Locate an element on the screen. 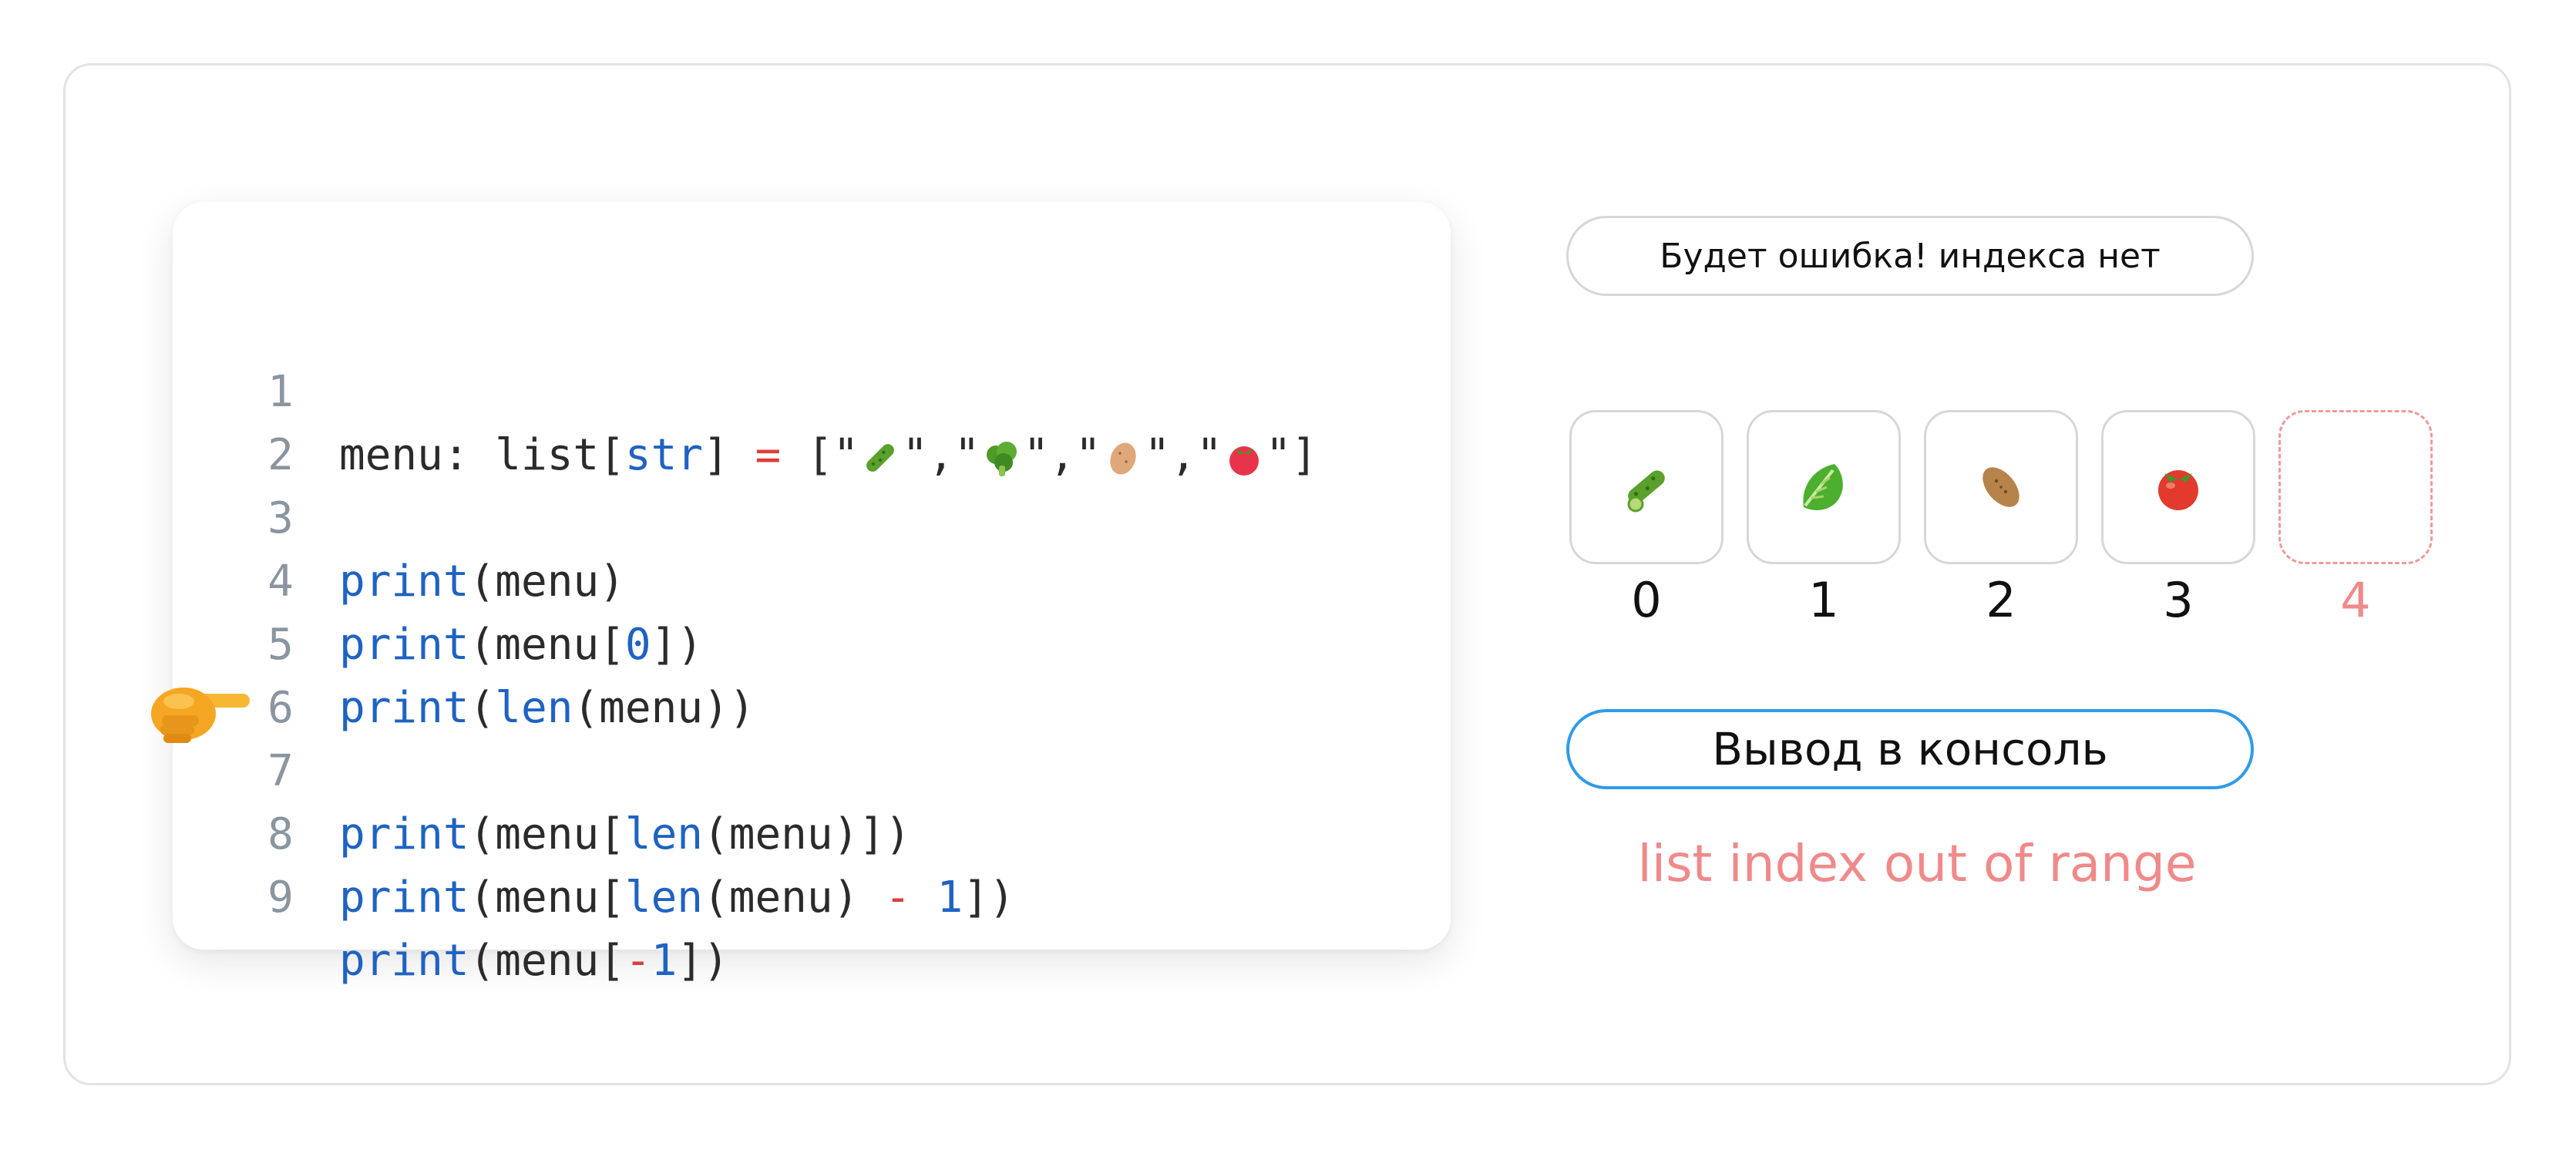 The height and width of the screenshot is (1150, 2576). code-line-9: 9 print(menu[-1]) is located at coordinates (451, 894).